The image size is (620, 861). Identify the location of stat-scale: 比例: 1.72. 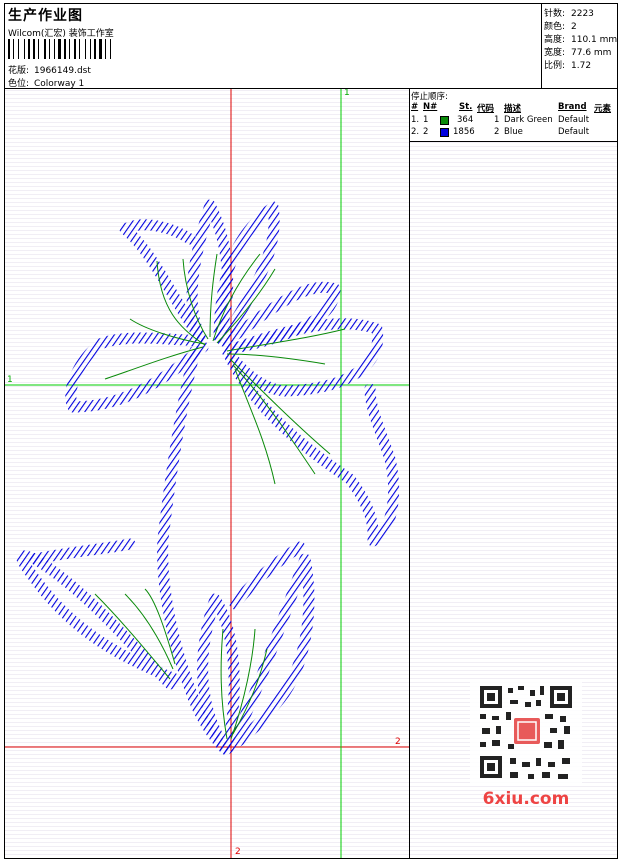
(567, 64).